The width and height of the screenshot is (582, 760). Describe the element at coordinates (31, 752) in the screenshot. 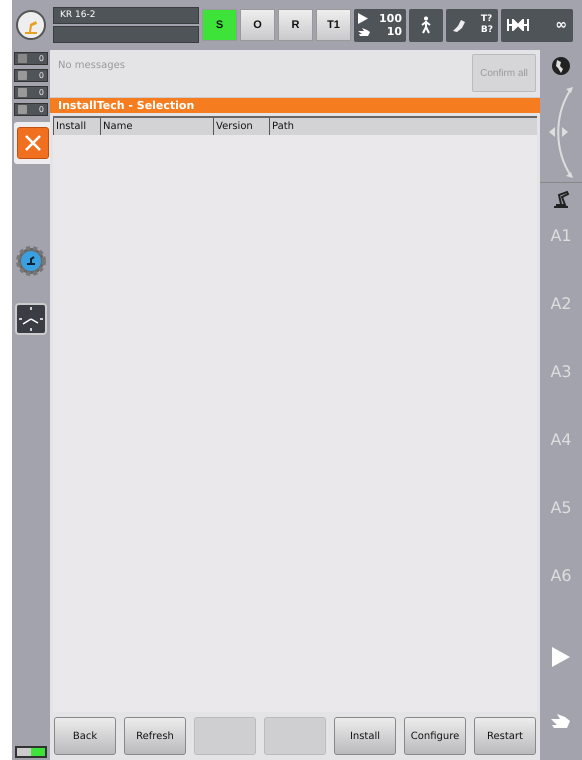

I see `battery-icon` at that location.